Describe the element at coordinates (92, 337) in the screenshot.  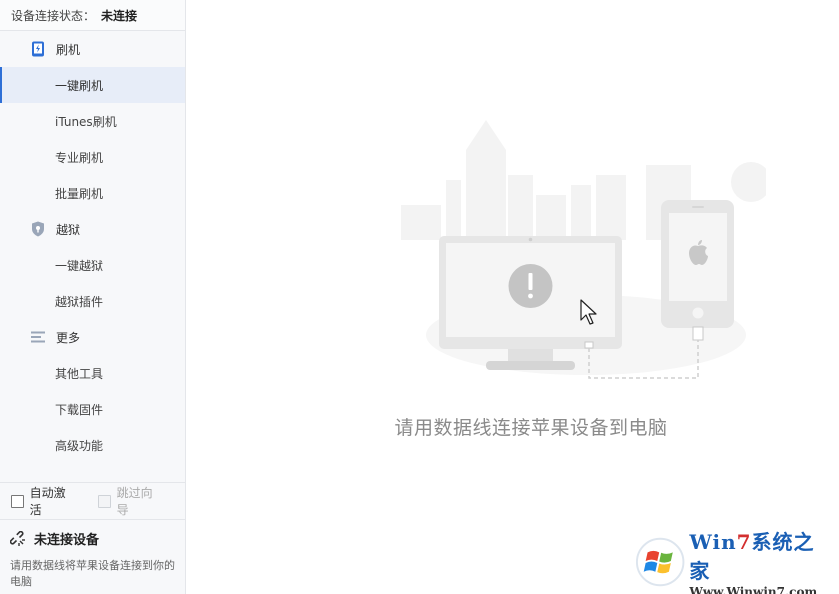
I see `menu-group-more: 更多` at that location.